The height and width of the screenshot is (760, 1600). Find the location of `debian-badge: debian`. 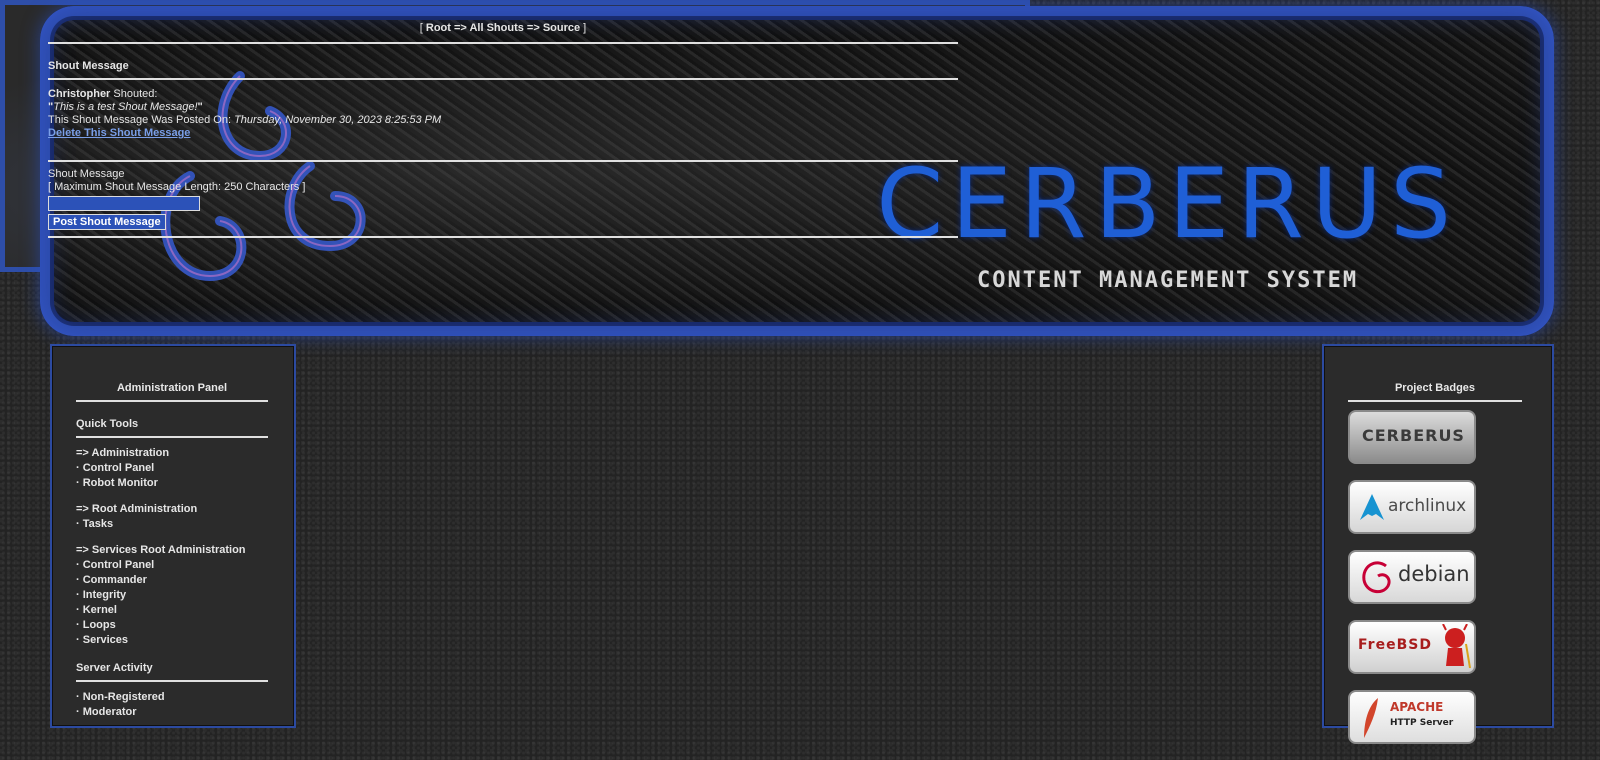

debian-badge: debian is located at coordinates (1412, 577).